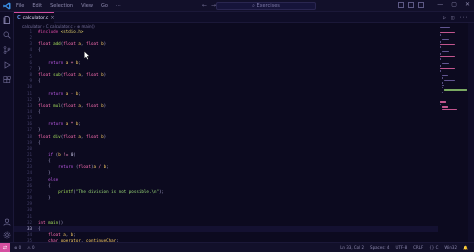 The image size is (474, 252). What do you see at coordinates (49, 31) in the screenshot?
I see `code-token: #include` at bounding box center [49, 31].